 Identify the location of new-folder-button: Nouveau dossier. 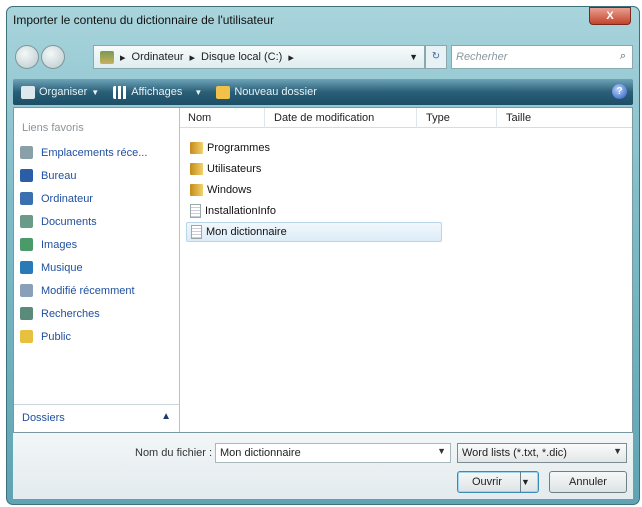
(266, 92).